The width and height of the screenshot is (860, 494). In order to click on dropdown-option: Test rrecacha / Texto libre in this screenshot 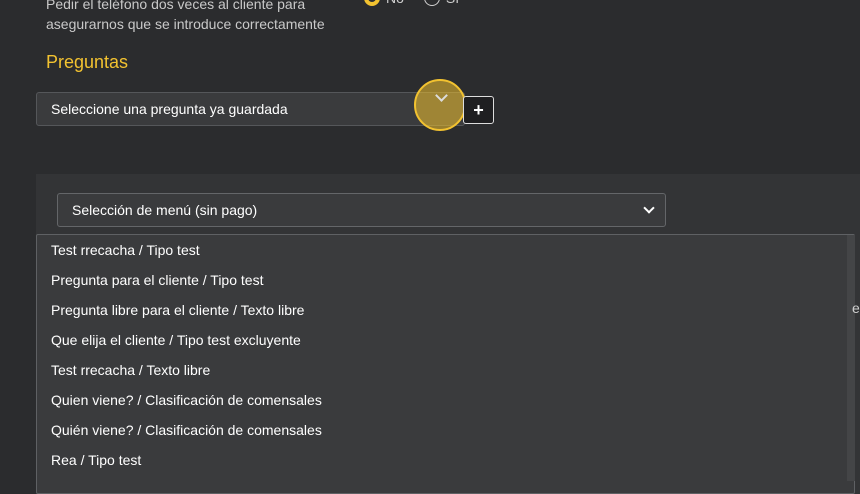, I will do `click(445, 370)`.